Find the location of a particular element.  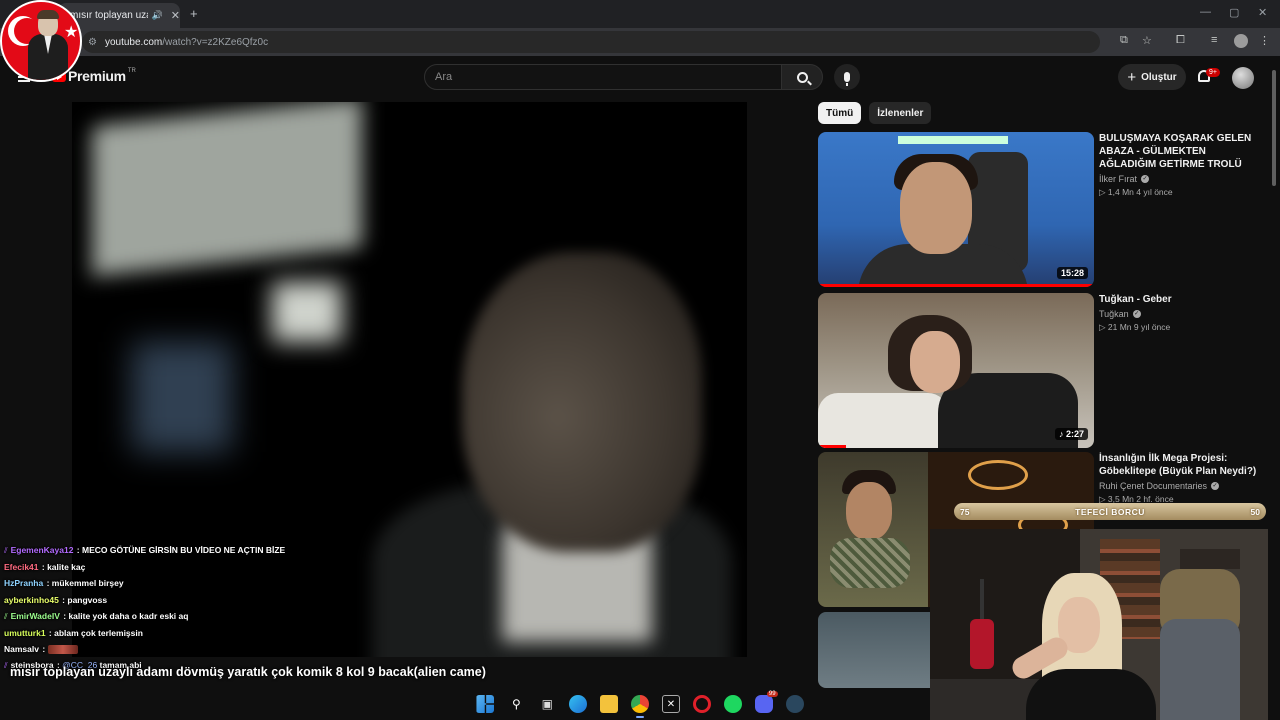

browser-profile-avatar is located at coordinates (1241, 41).